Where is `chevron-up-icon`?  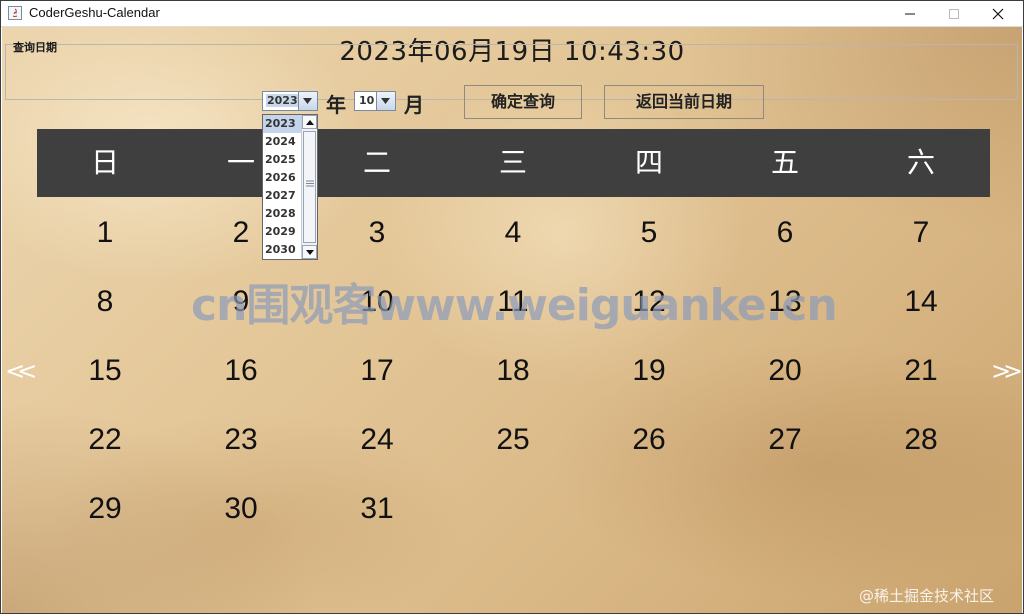
chevron-up-icon is located at coordinates (310, 122).